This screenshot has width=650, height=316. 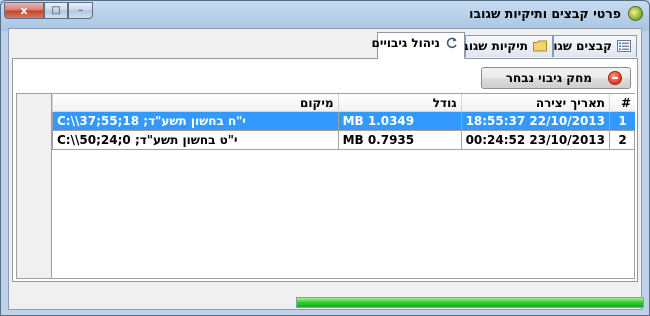 I want to click on table-header-row: # תאריך יצירה גודל מיקום, so click(x=343, y=103).